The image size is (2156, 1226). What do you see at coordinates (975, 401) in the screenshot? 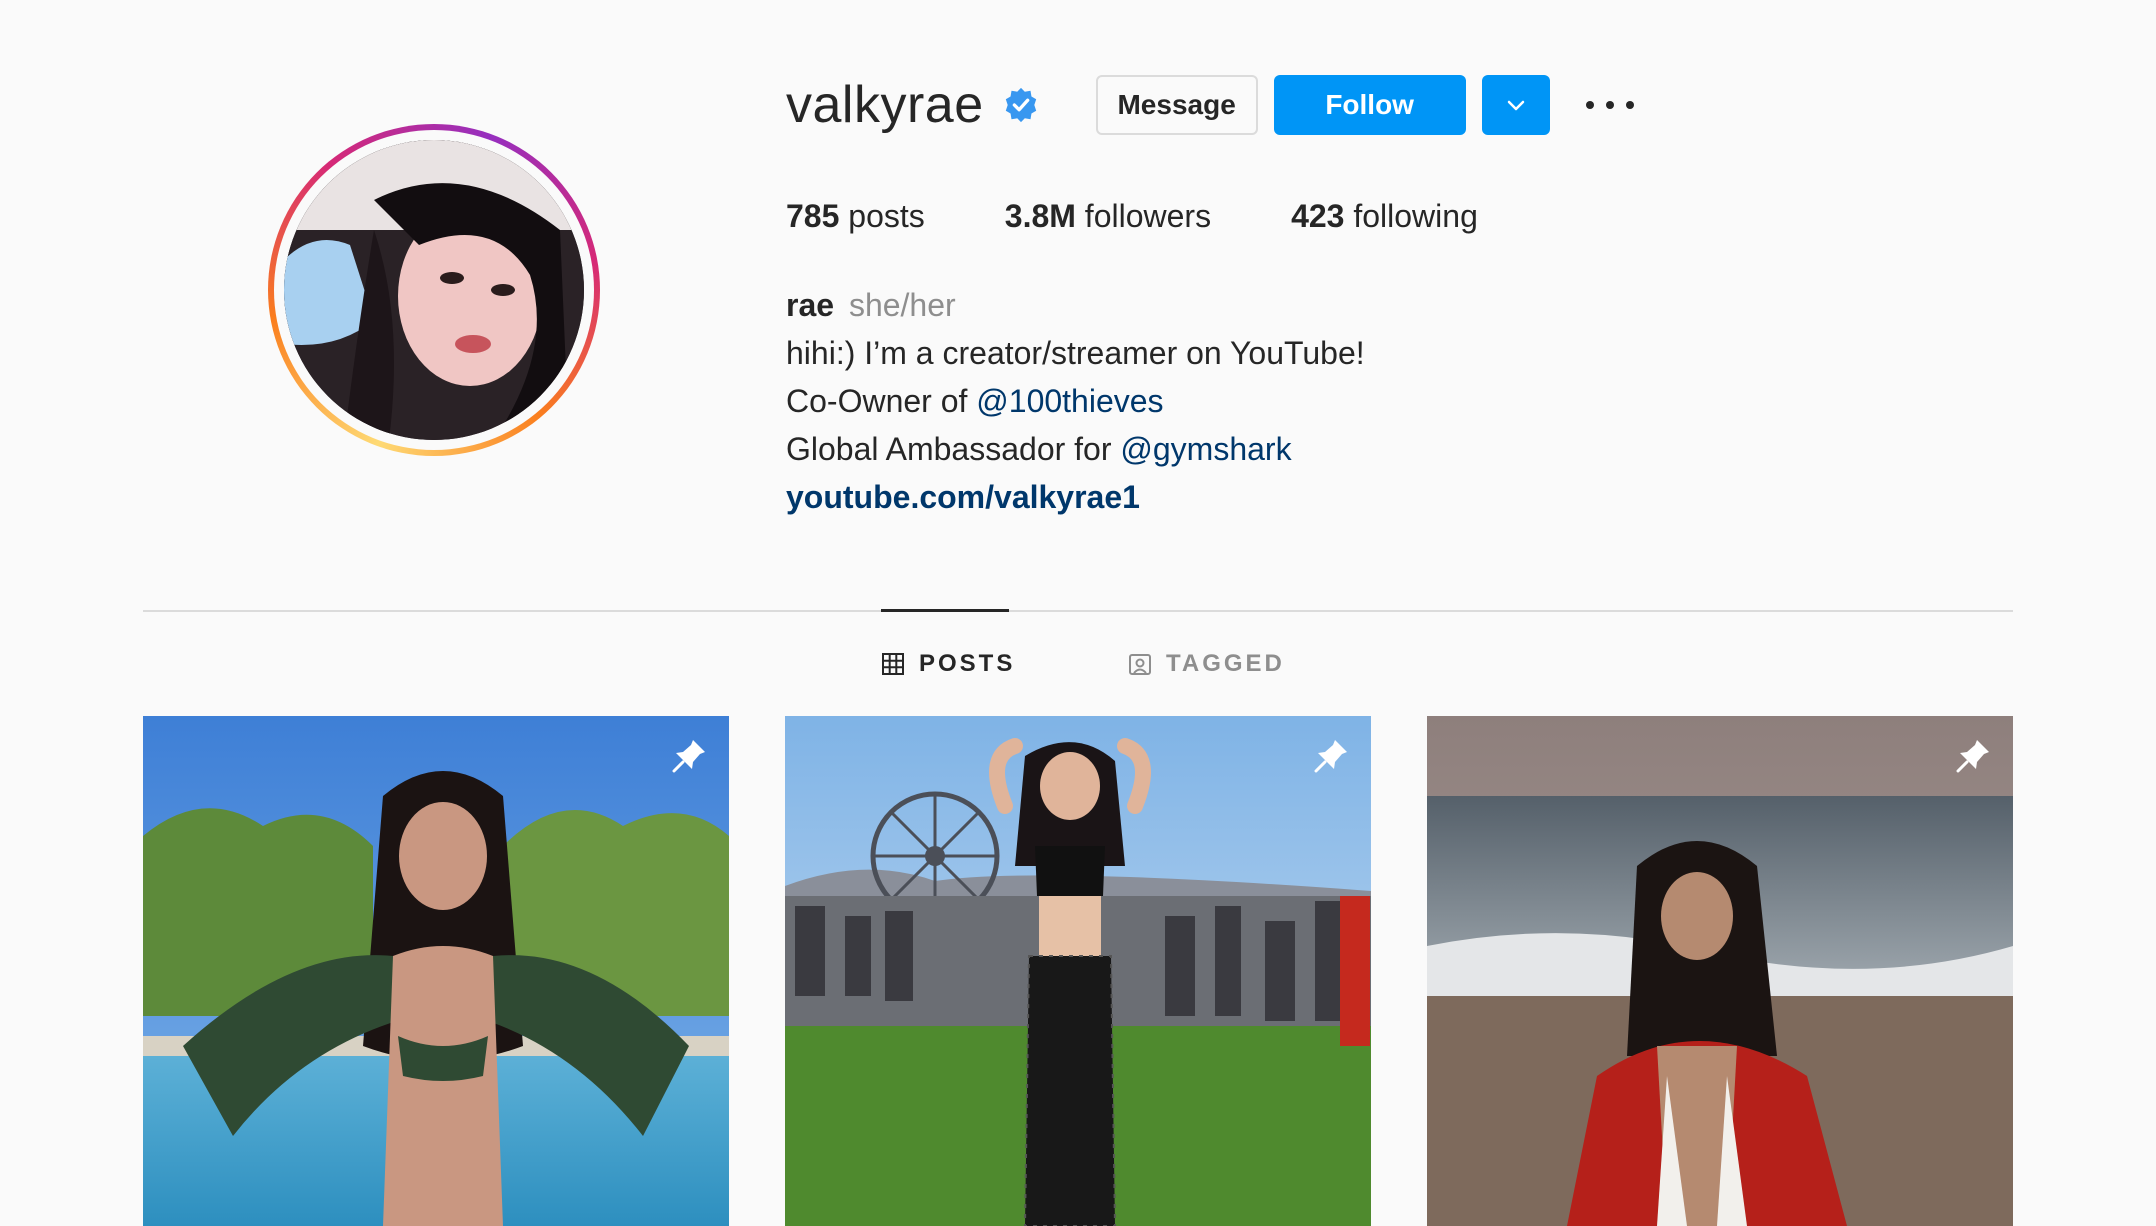
I see `bio-line-2: Co-Owner of @100thieves` at bounding box center [975, 401].